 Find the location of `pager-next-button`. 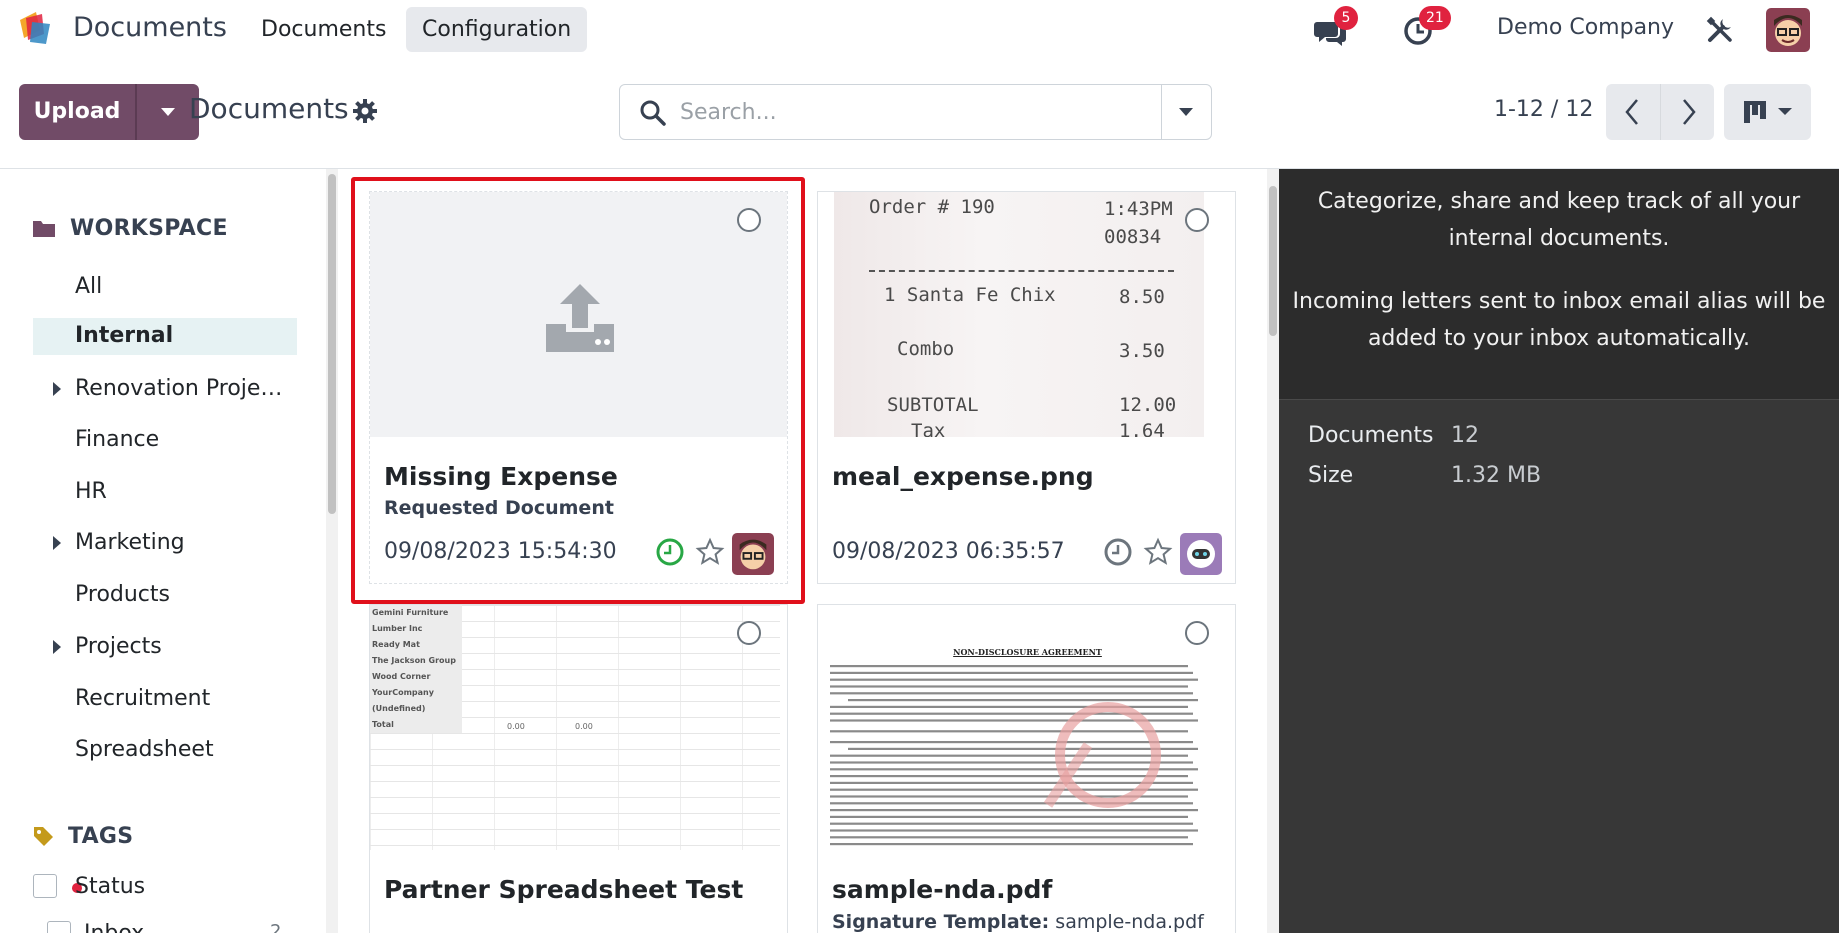

pager-next-button is located at coordinates (1687, 112).